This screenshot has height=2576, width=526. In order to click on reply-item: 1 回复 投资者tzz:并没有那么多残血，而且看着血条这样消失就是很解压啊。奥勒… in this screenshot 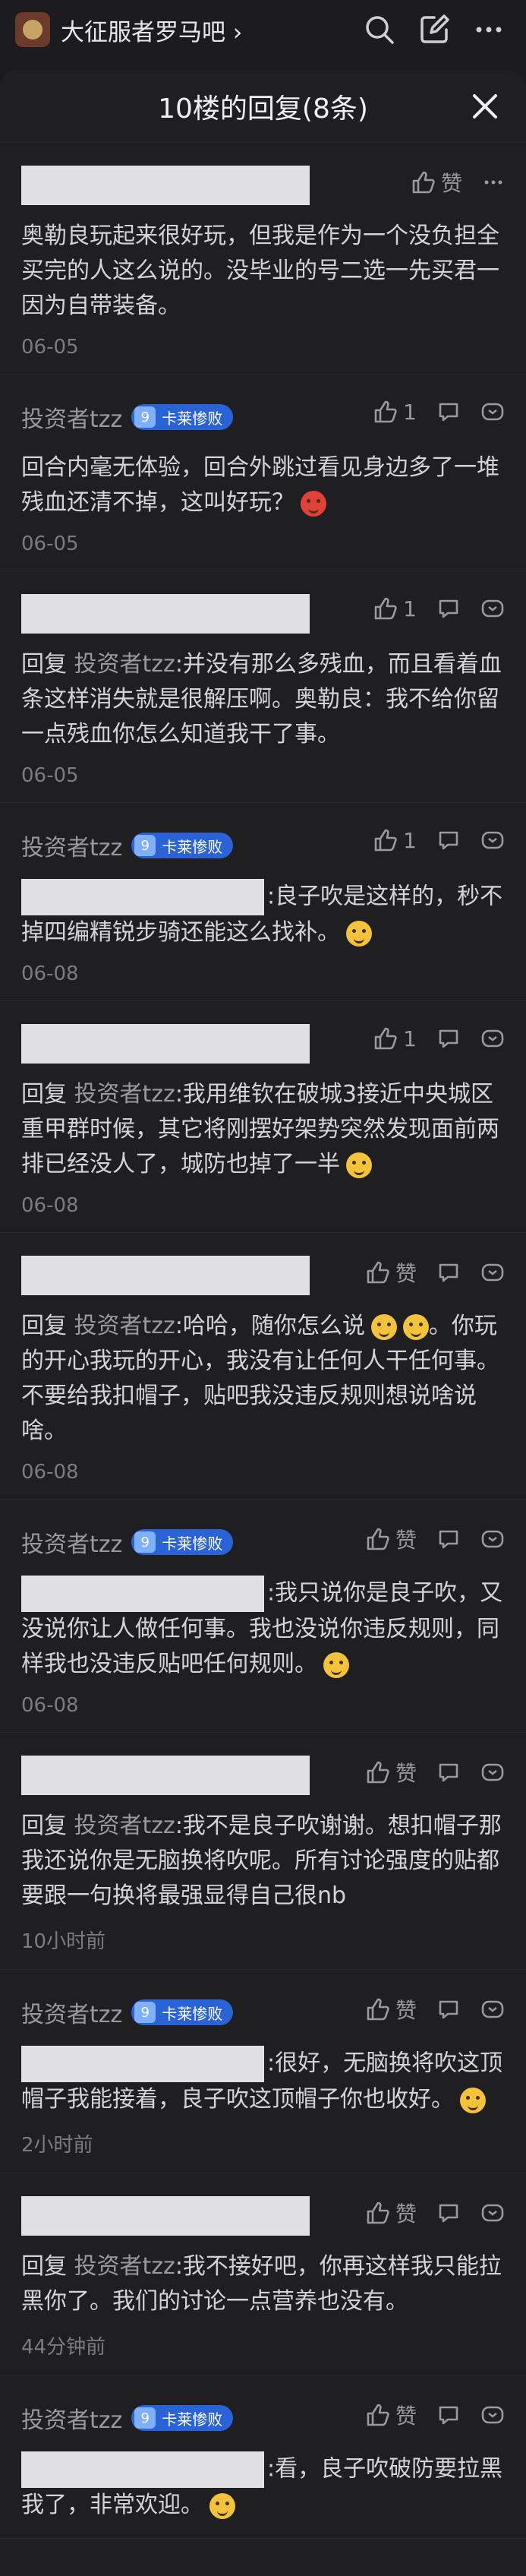, I will do `click(263, 687)`.